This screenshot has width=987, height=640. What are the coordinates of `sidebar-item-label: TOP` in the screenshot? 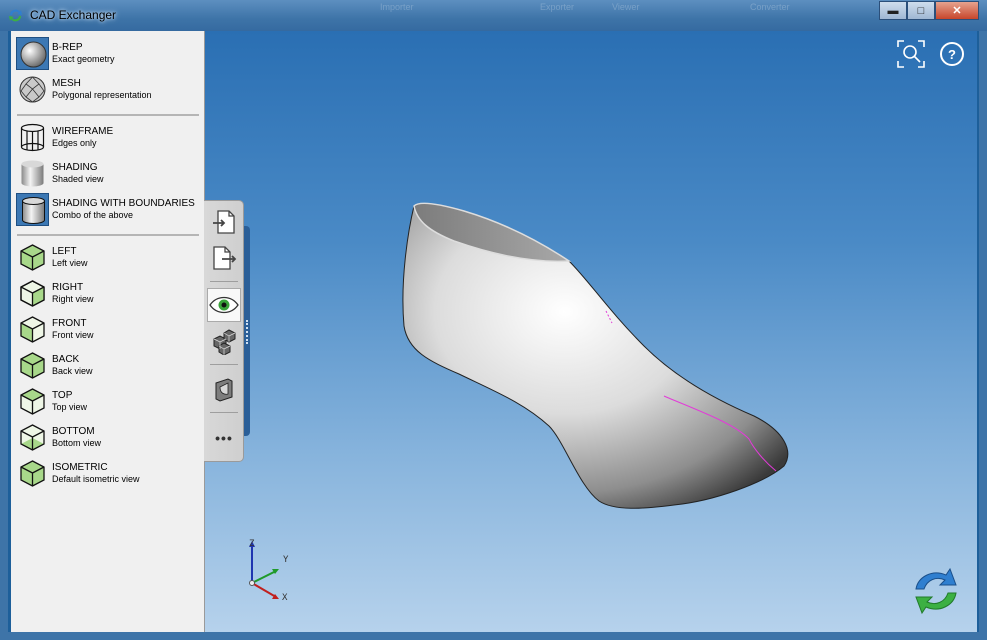 It's located at (62, 395).